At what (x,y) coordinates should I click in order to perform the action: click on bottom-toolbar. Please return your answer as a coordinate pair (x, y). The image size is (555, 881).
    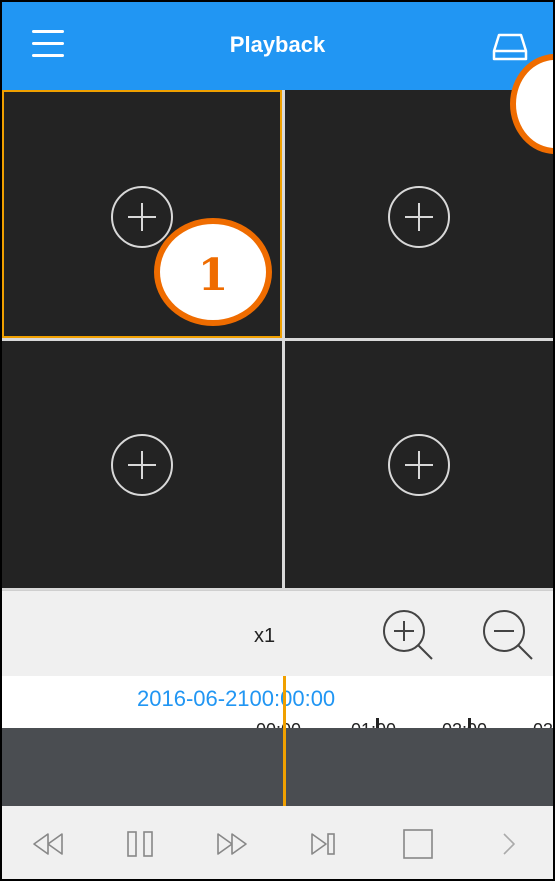
    Looking at the image, I should click on (277, 842).